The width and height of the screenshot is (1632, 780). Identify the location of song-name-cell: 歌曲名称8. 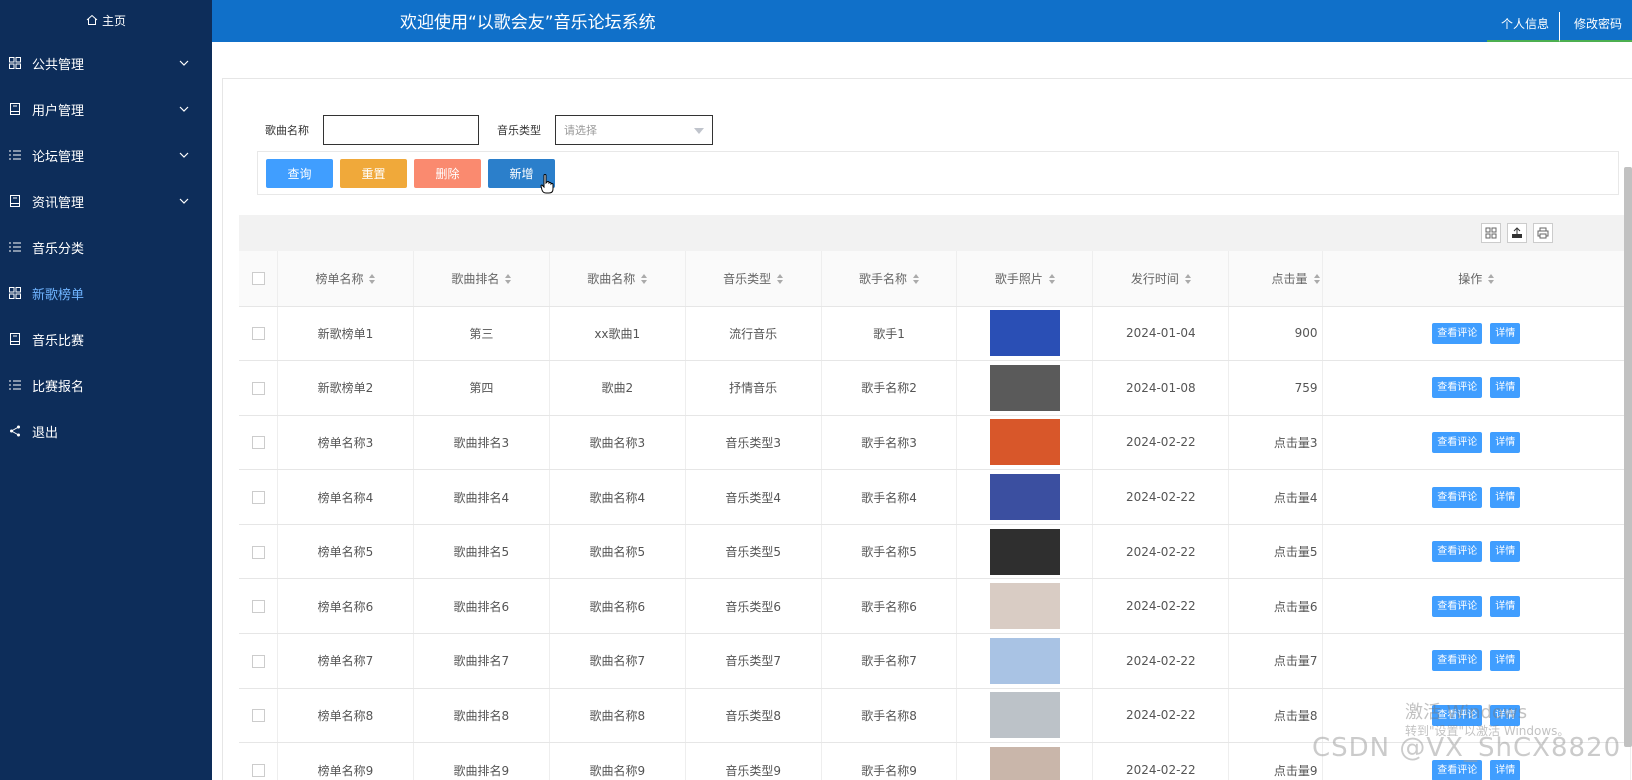
(617, 716).